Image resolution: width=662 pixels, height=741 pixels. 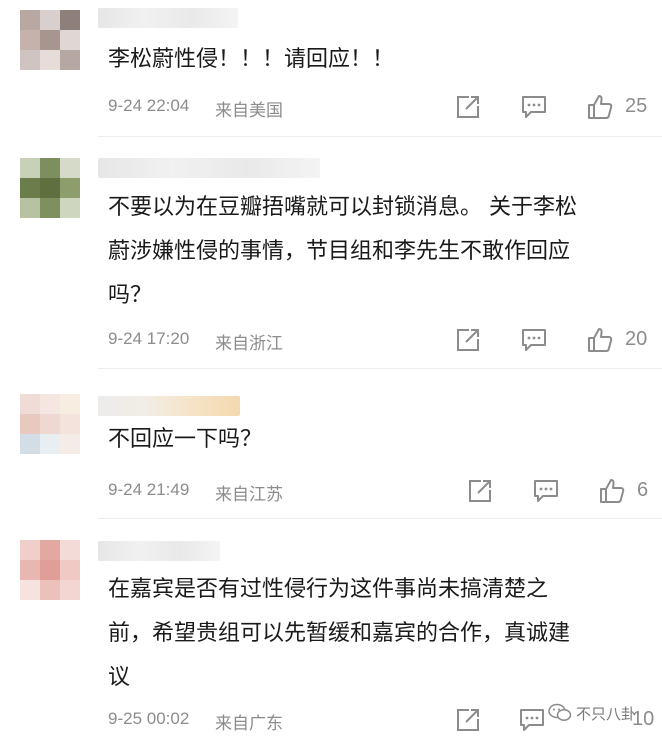 What do you see at coordinates (643, 490) in the screenshot?
I see `like-count: 6` at bounding box center [643, 490].